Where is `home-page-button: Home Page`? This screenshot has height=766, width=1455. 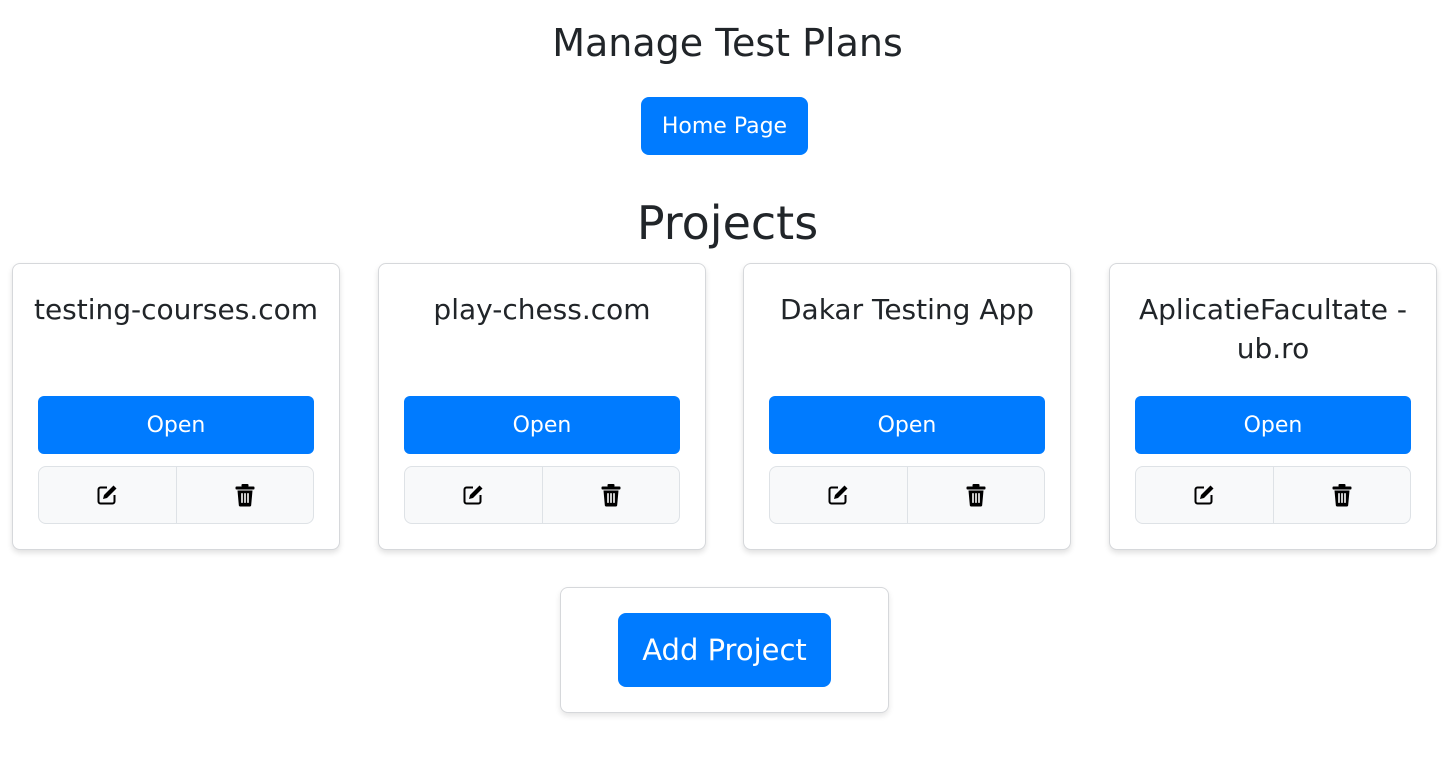 home-page-button: Home Page is located at coordinates (724, 126).